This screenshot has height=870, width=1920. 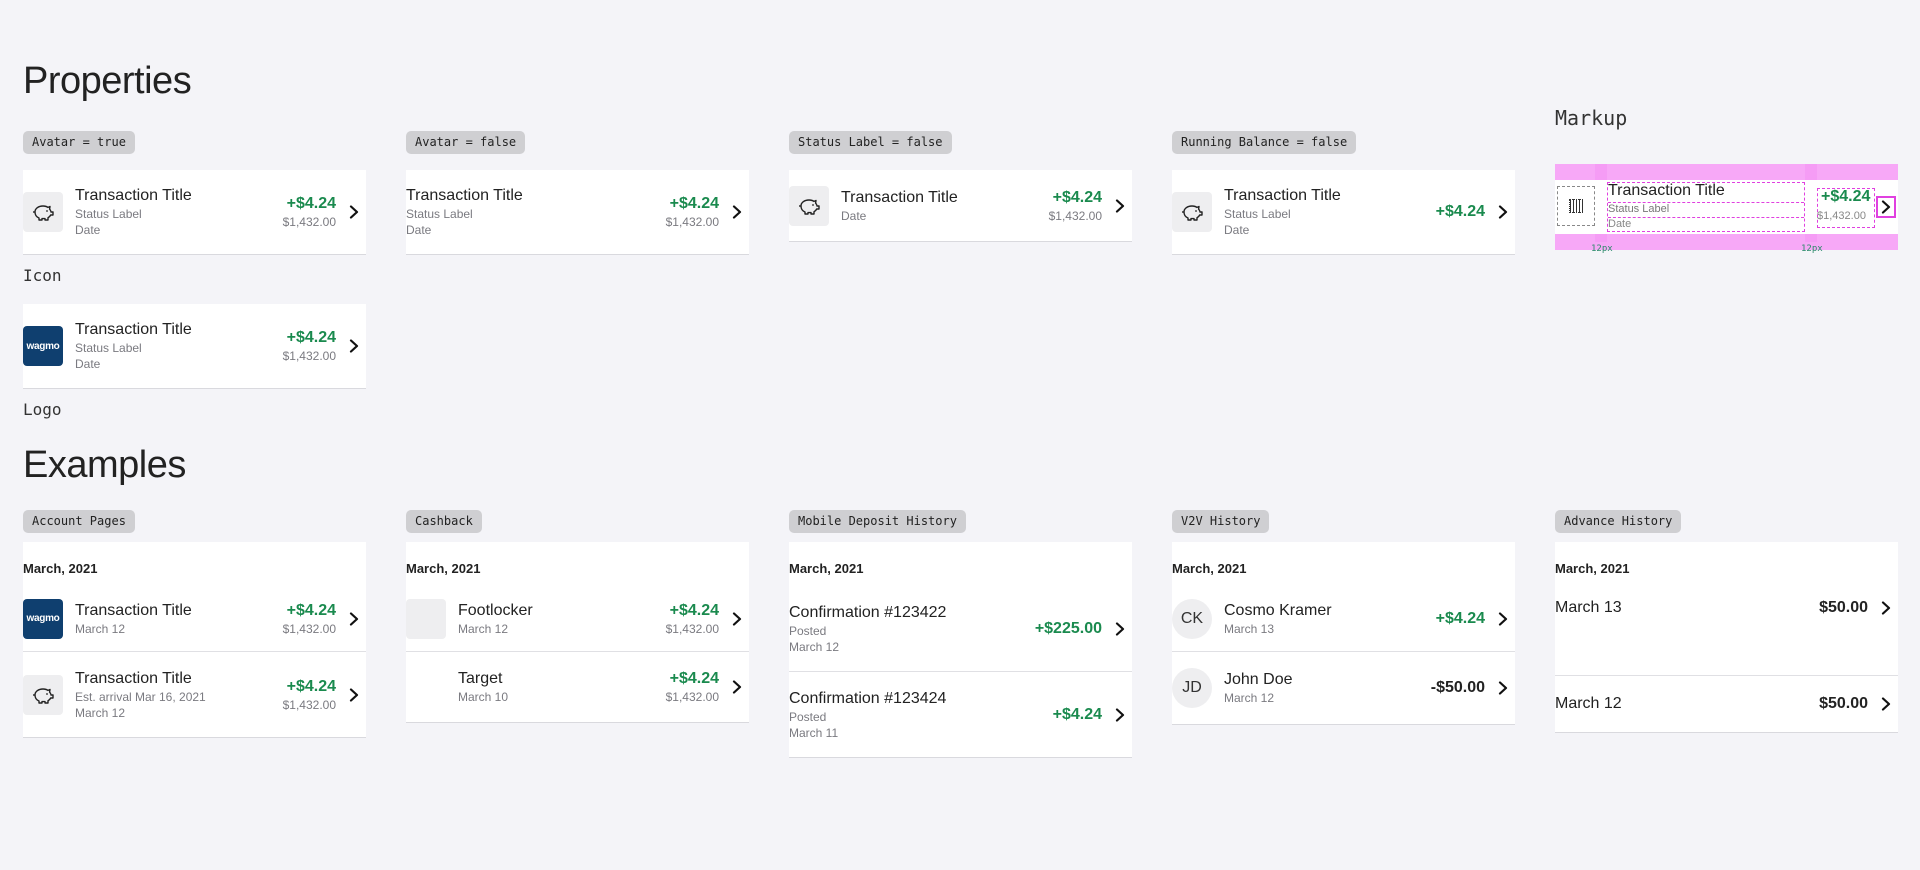 I want to click on transaction-row: Target March 10 +$4.24 $1,432.00, so click(x=577, y=687).